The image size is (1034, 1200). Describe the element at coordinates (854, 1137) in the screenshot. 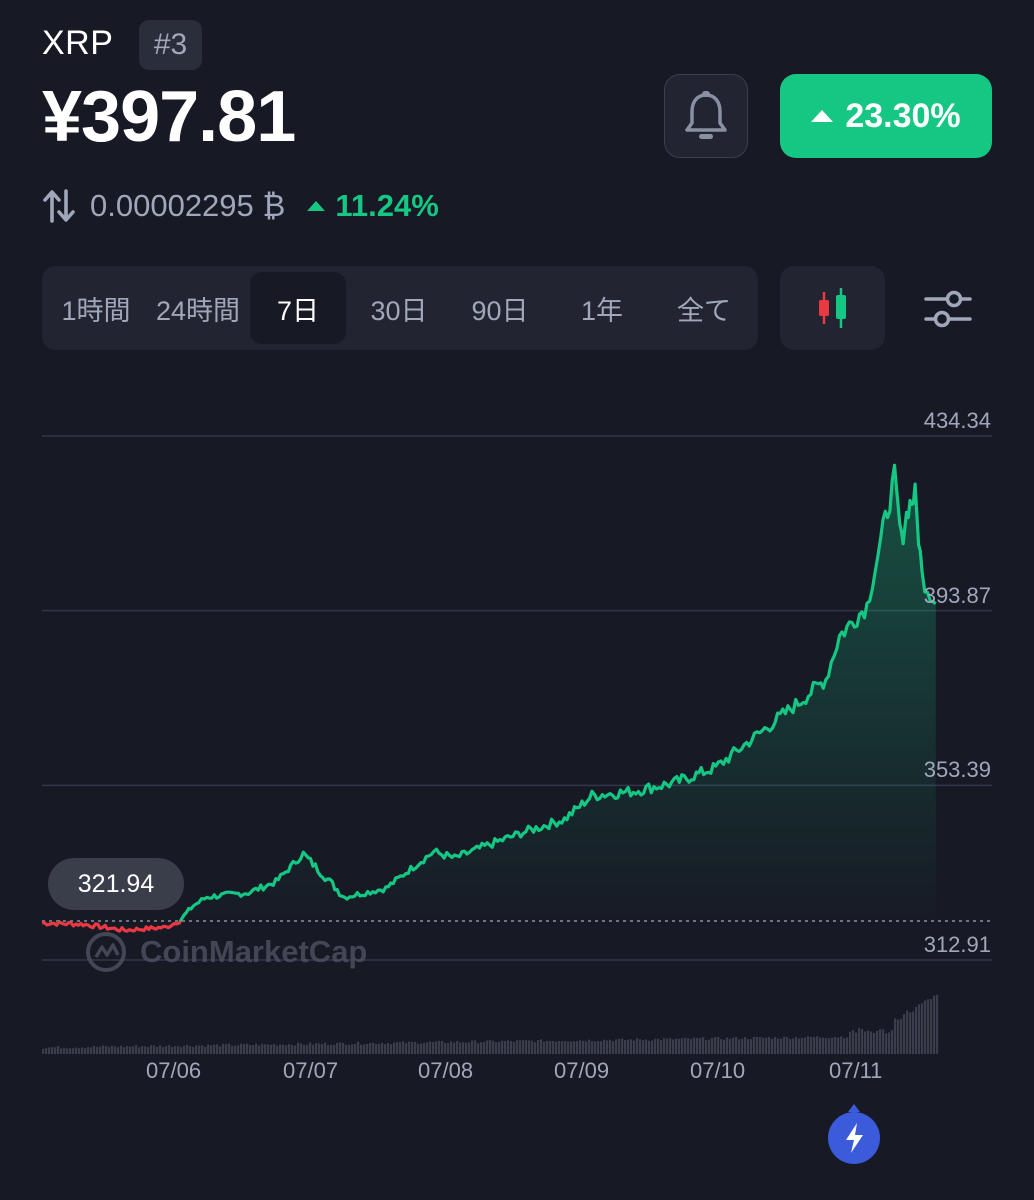

I see `quick-action-button` at that location.